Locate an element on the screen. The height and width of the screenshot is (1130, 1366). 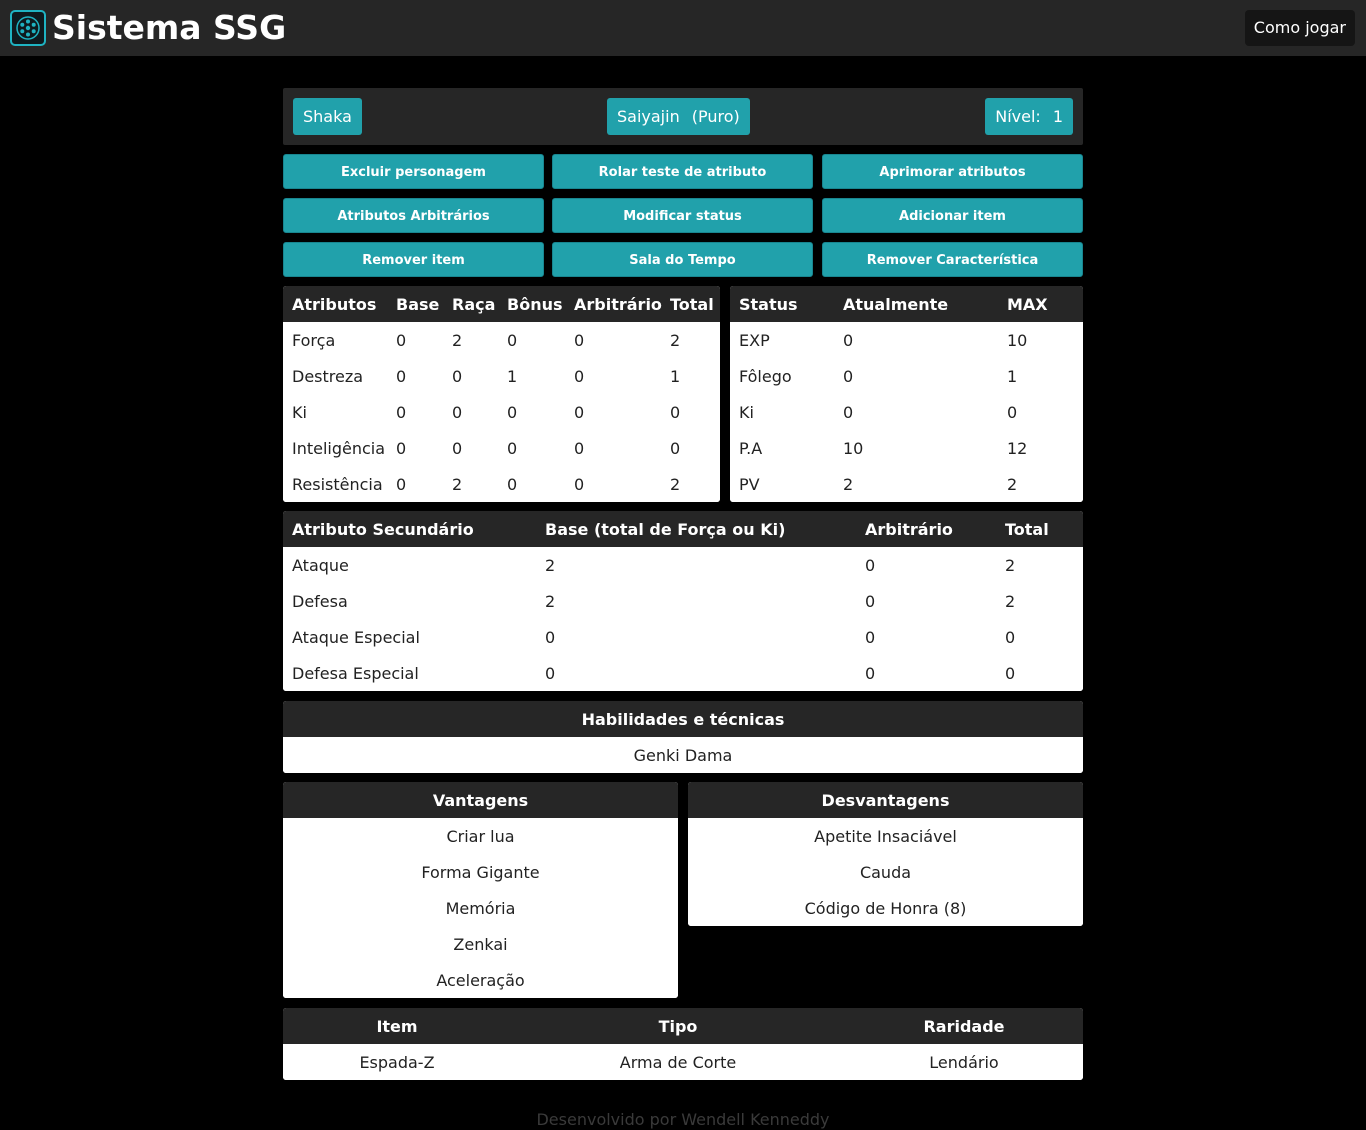
table-row: Defesa 2 0 2 is located at coordinates (683, 601).